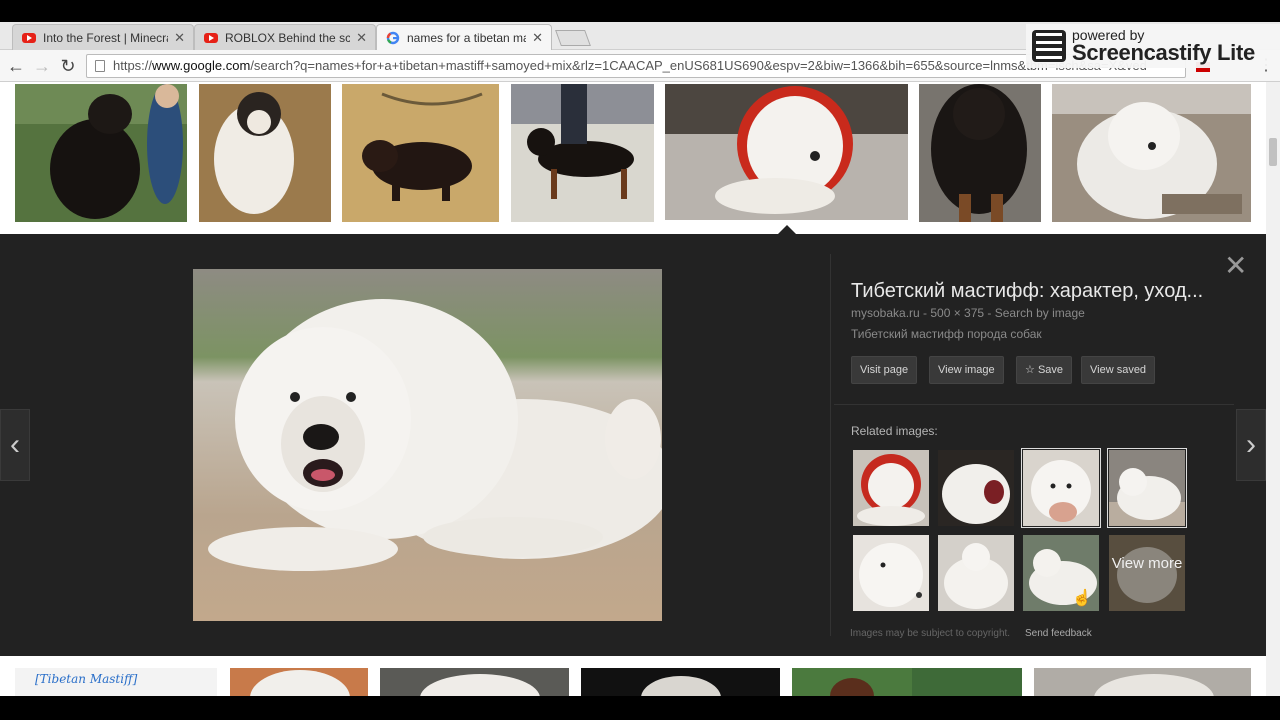 This screenshot has height=720, width=1280. What do you see at coordinates (133, 65) in the screenshot?
I see `url-prefix: https://` at bounding box center [133, 65].